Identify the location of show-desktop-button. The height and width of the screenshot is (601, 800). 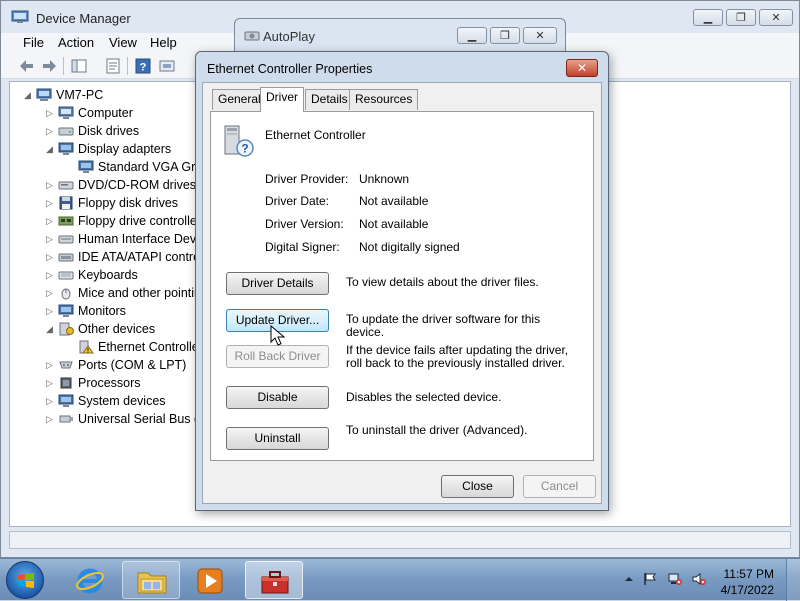
(793, 580).